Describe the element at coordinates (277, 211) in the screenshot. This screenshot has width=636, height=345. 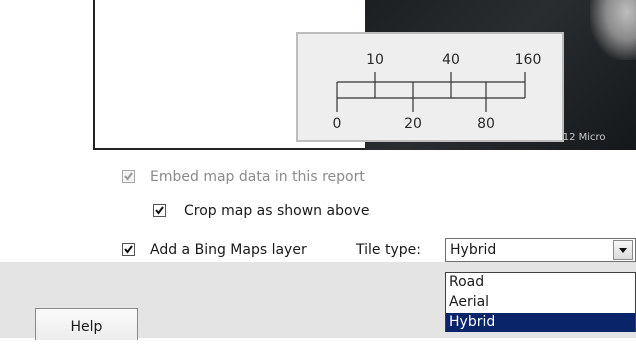
I see `crop-map-label: Crop map as shown above` at that location.